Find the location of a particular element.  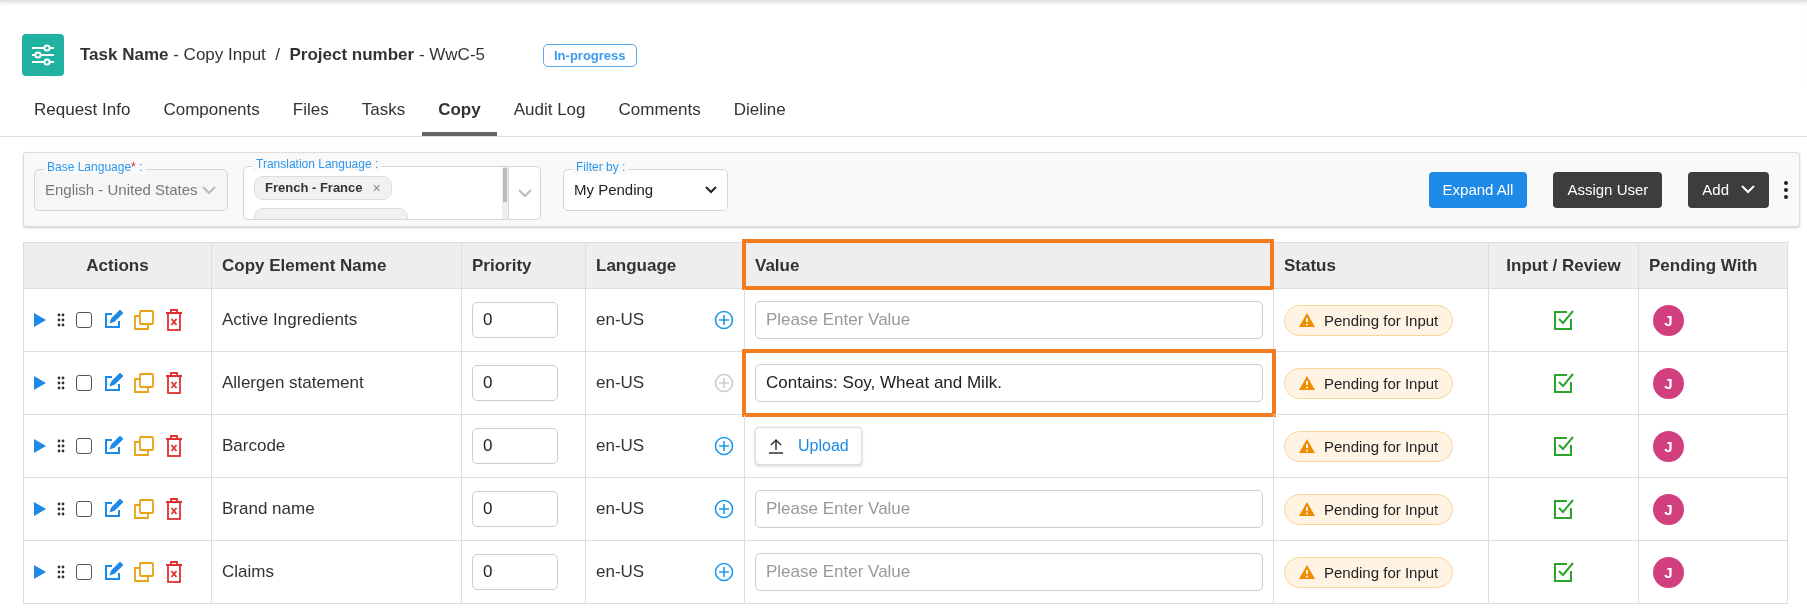

tab: Files is located at coordinates (310, 114).